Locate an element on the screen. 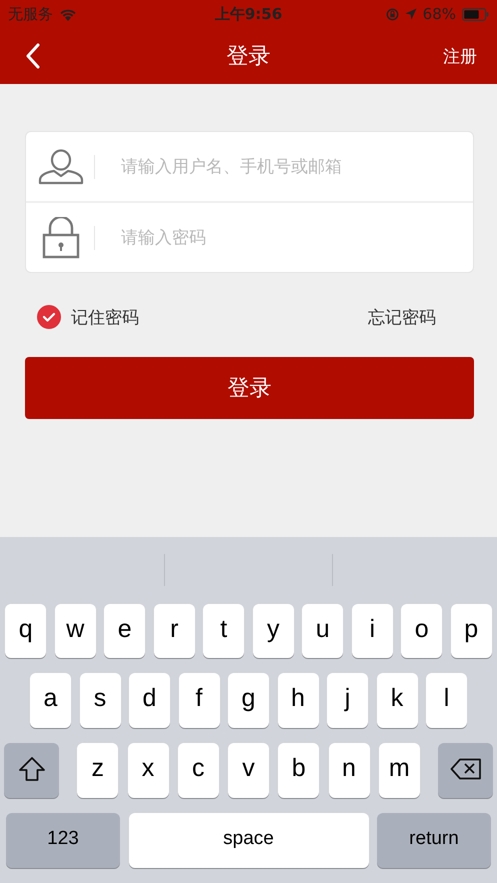 The image size is (497, 883). letter-key: r is located at coordinates (174, 631).